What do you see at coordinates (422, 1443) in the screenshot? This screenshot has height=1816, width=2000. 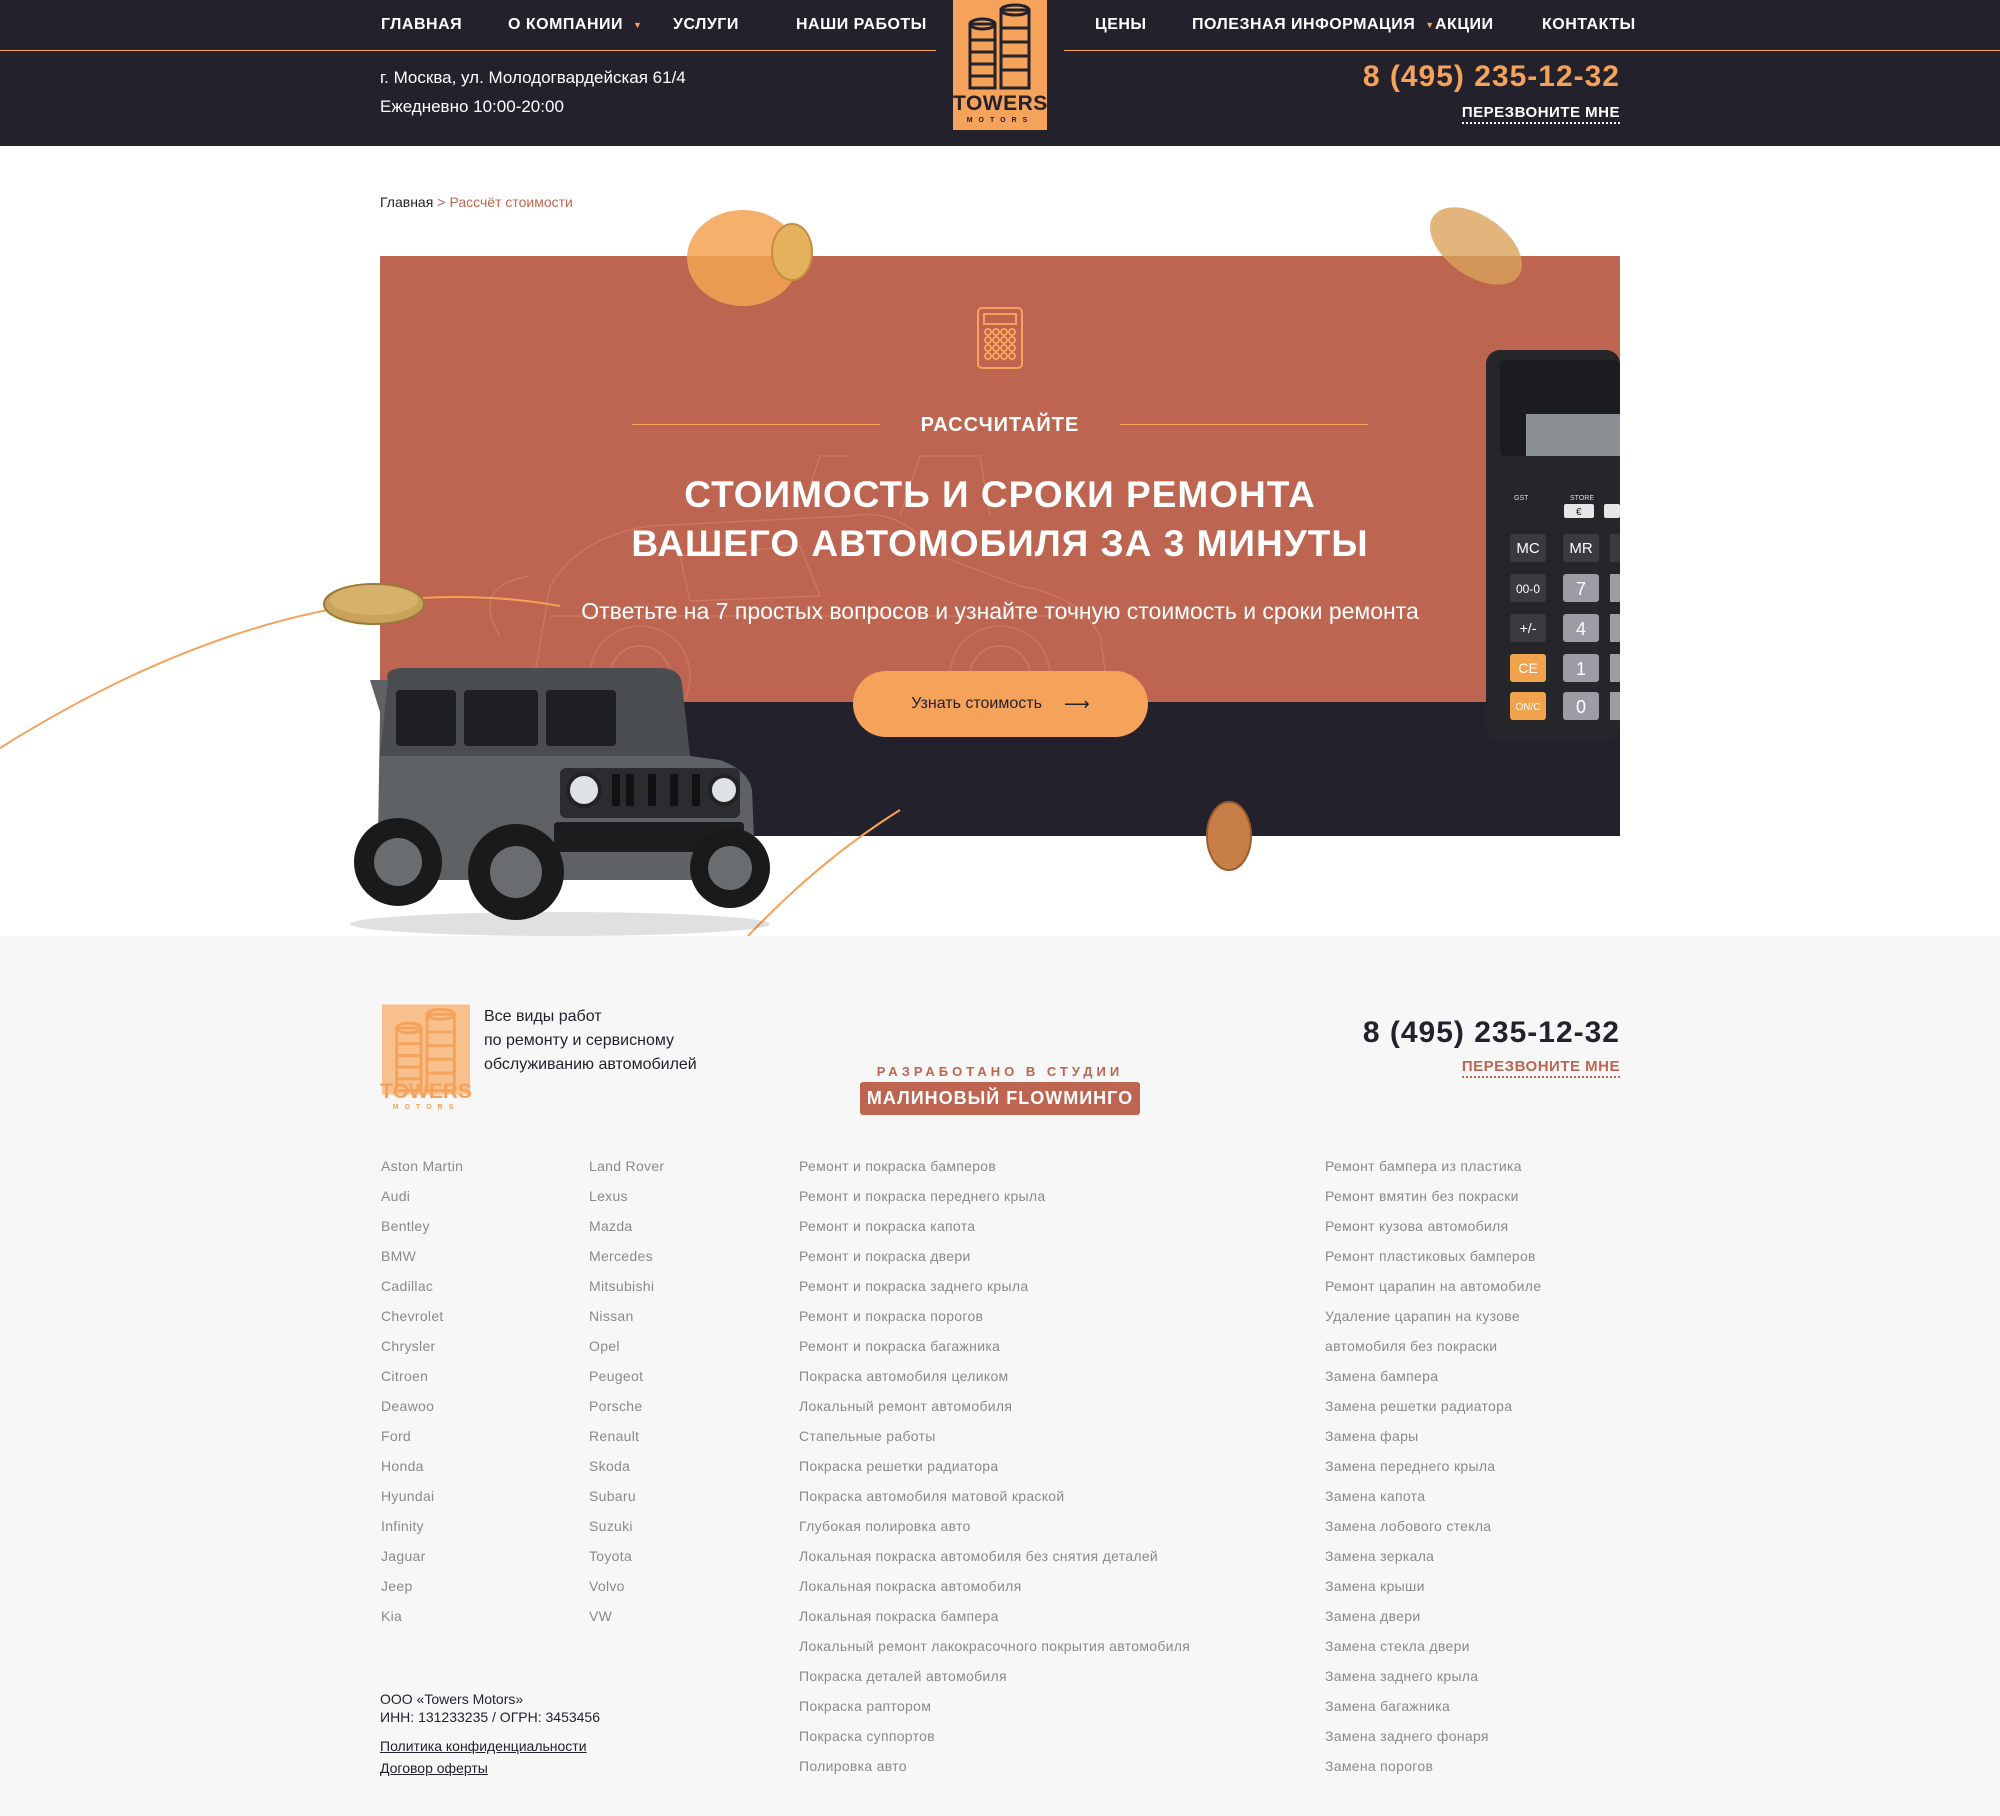 I see `brand-link: Ford` at bounding box center [422, 1443].